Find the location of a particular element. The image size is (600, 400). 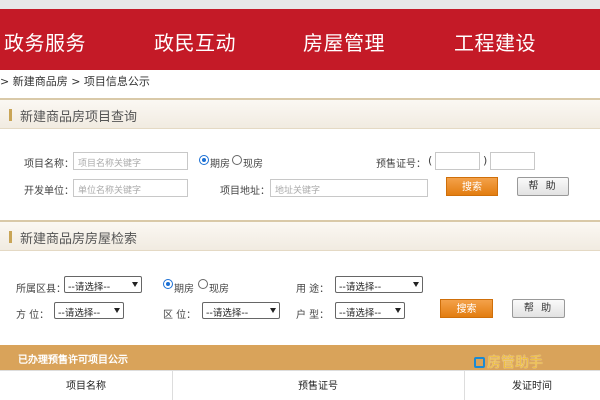

area-label: 区 位： is located at coordinates (180, 315).